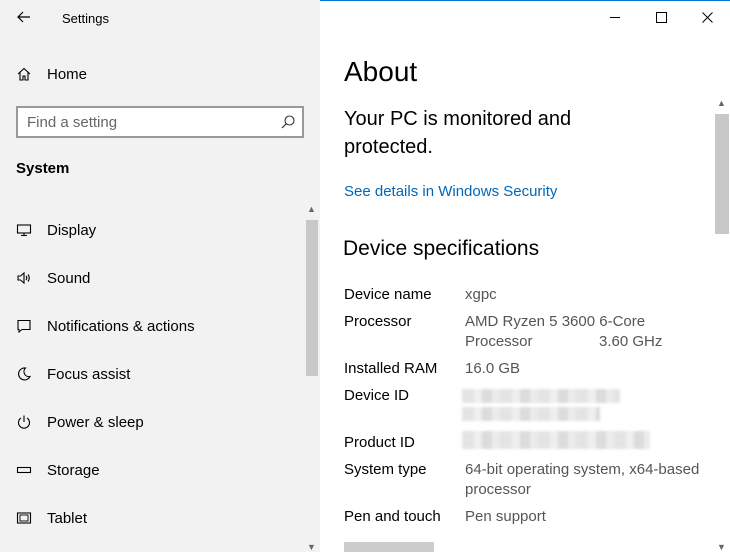 The width and height of the screenshot is (730, 552). What do you see at coordinates (450, 191) in the screenshot?
I see `windows-security-link: See details in Windows Security` at bounding box center [450, 191].